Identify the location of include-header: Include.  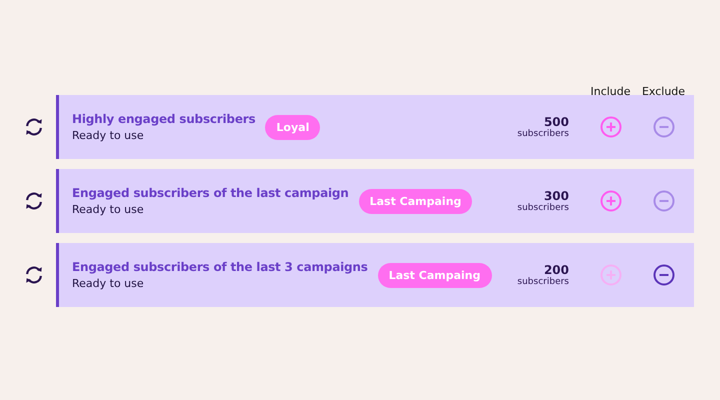
(610, 91).